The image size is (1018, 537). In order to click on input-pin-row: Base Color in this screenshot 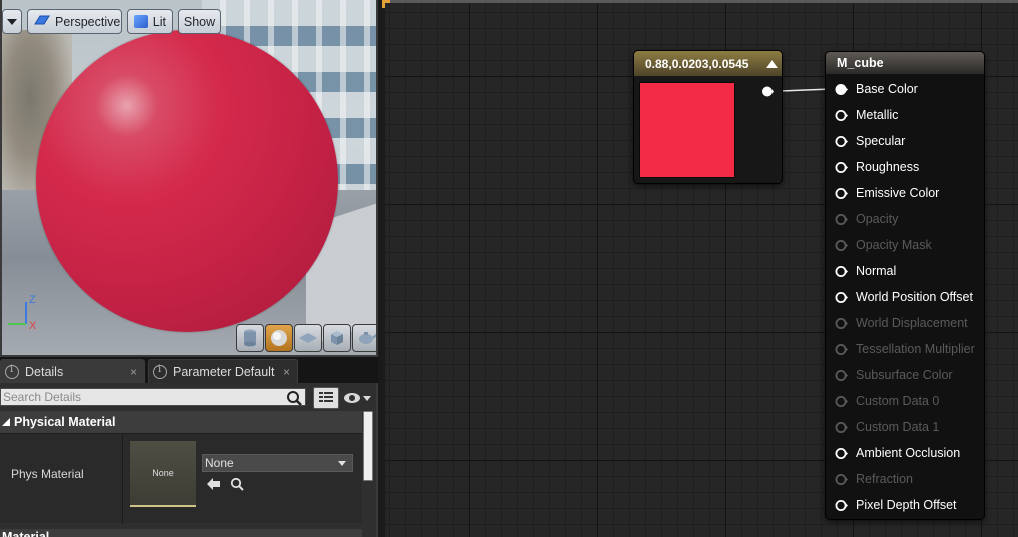, I will do `click(876, 89)`.